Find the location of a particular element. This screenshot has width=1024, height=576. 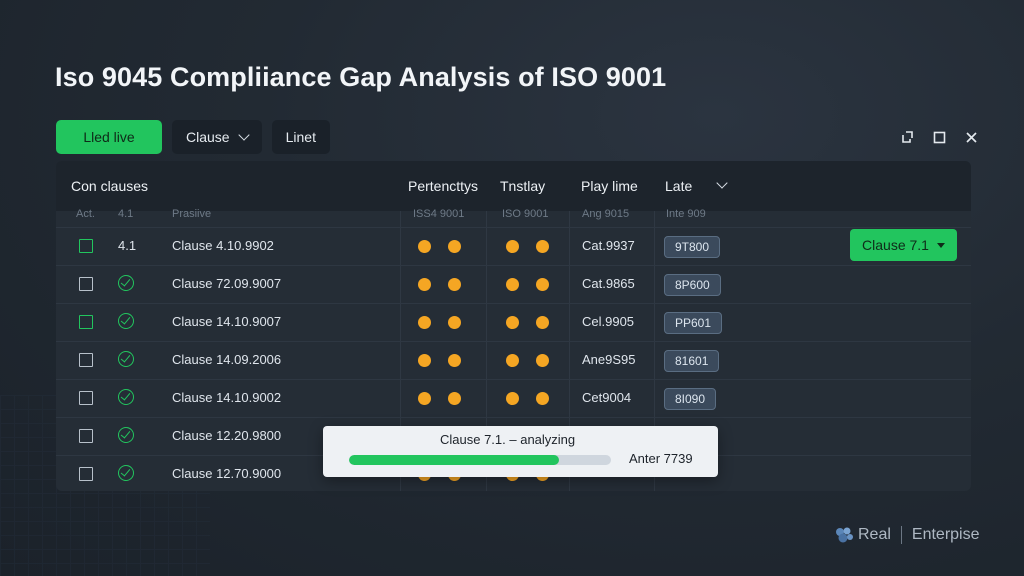

column-header-late: Late is located at coordinates (678, 186).